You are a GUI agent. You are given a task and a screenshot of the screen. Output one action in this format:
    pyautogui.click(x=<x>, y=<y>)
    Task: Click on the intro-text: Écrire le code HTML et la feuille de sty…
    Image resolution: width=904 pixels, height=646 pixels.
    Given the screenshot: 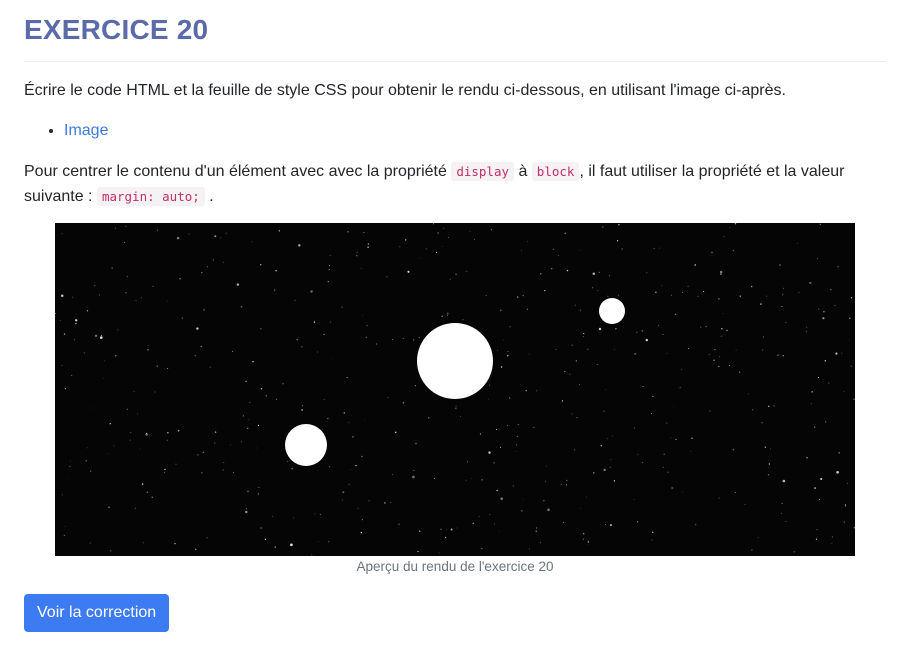 What is the action you would take?
    pyautogui.click(x=405, y=90)
    